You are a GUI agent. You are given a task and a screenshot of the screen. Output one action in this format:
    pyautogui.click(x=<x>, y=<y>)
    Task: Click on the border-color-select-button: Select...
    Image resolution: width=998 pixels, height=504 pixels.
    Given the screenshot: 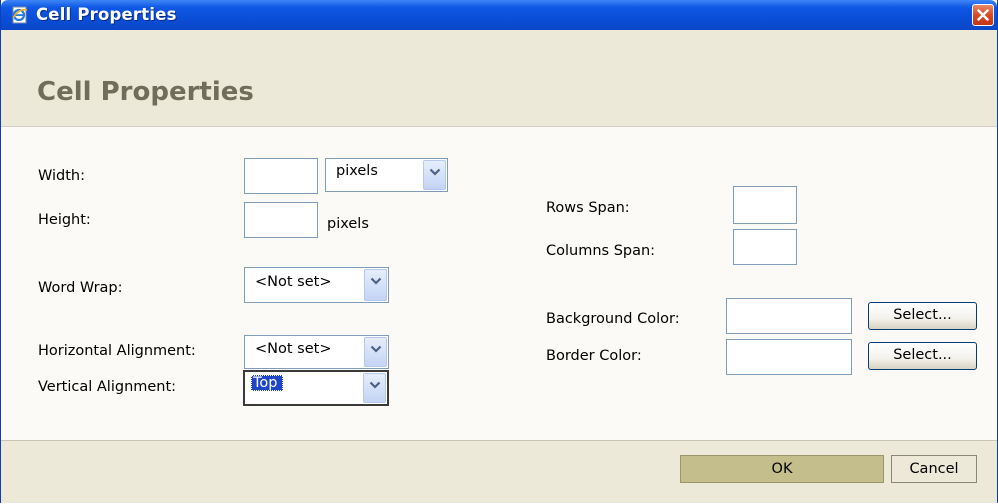 What is the action you would take?
    pyautogui.click(x=922, y=356)
    